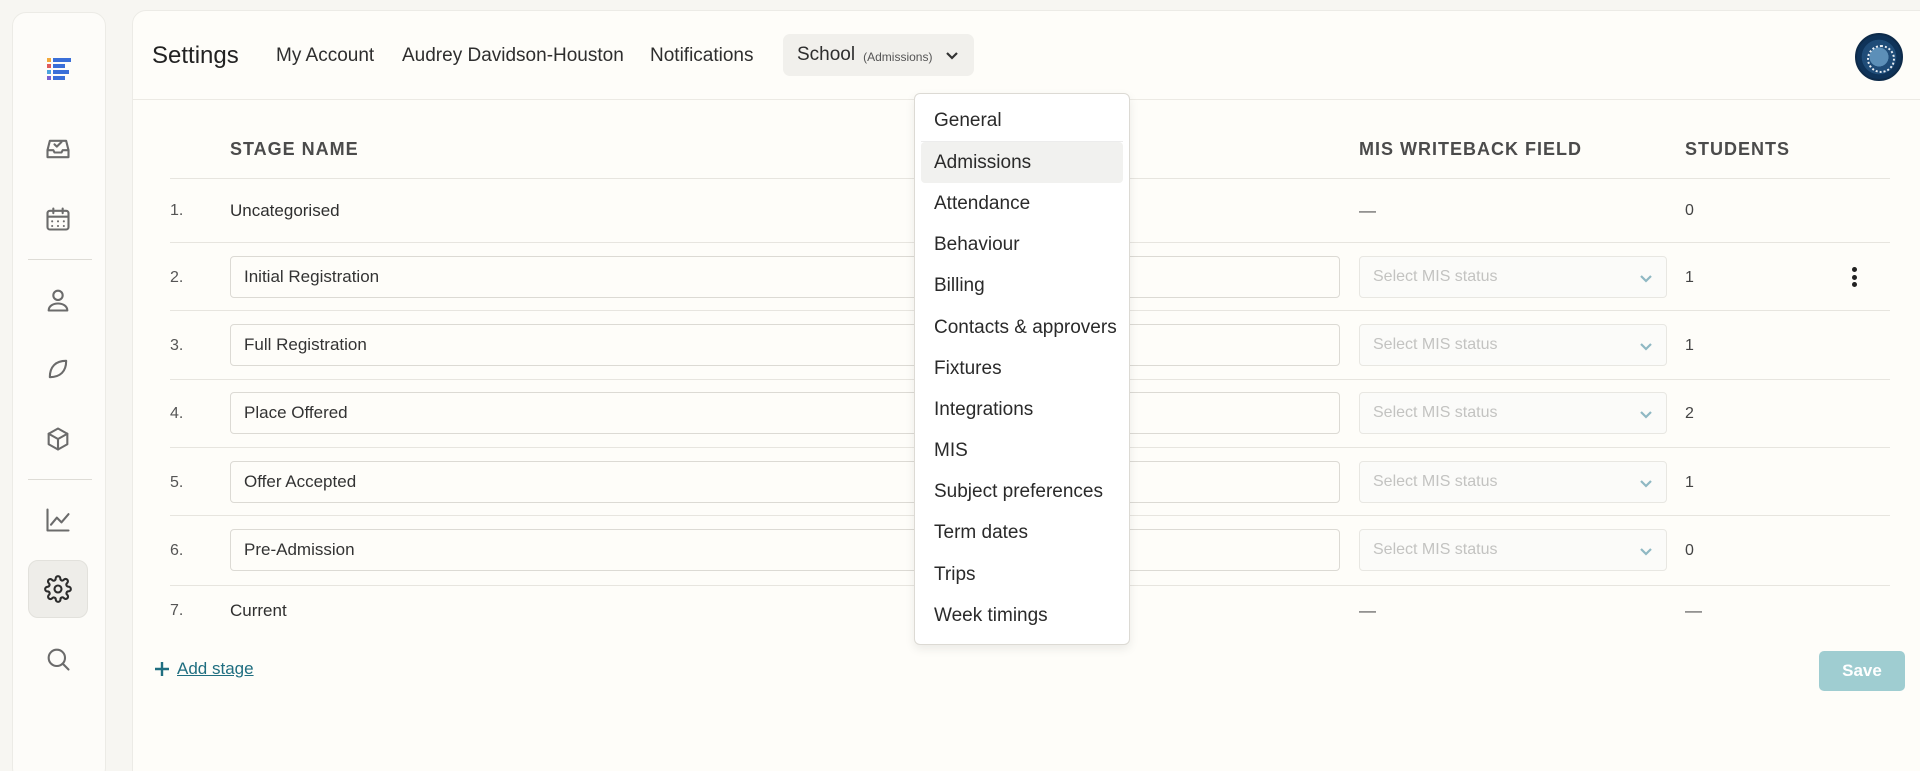  I want to click on row-number: 7., so click(177, 610).